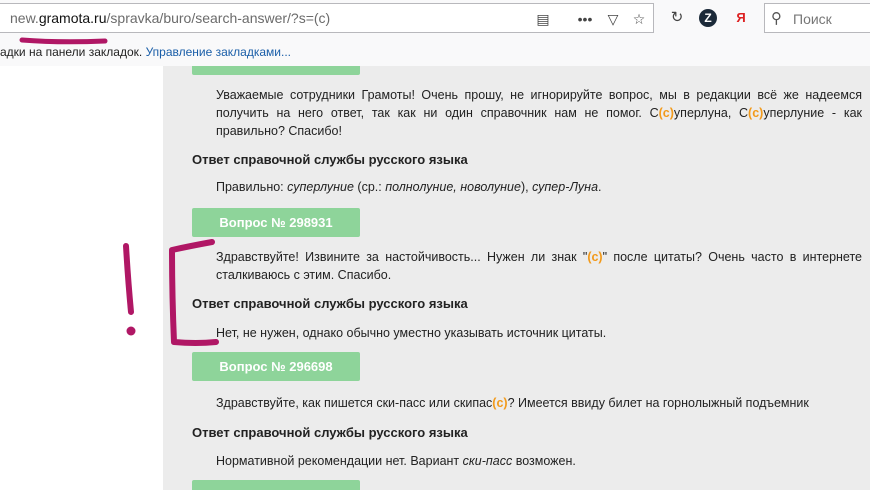  Describe the element at coordinates (128, 279) in the screenshot. I see `exclamation-mark-line` at that location.